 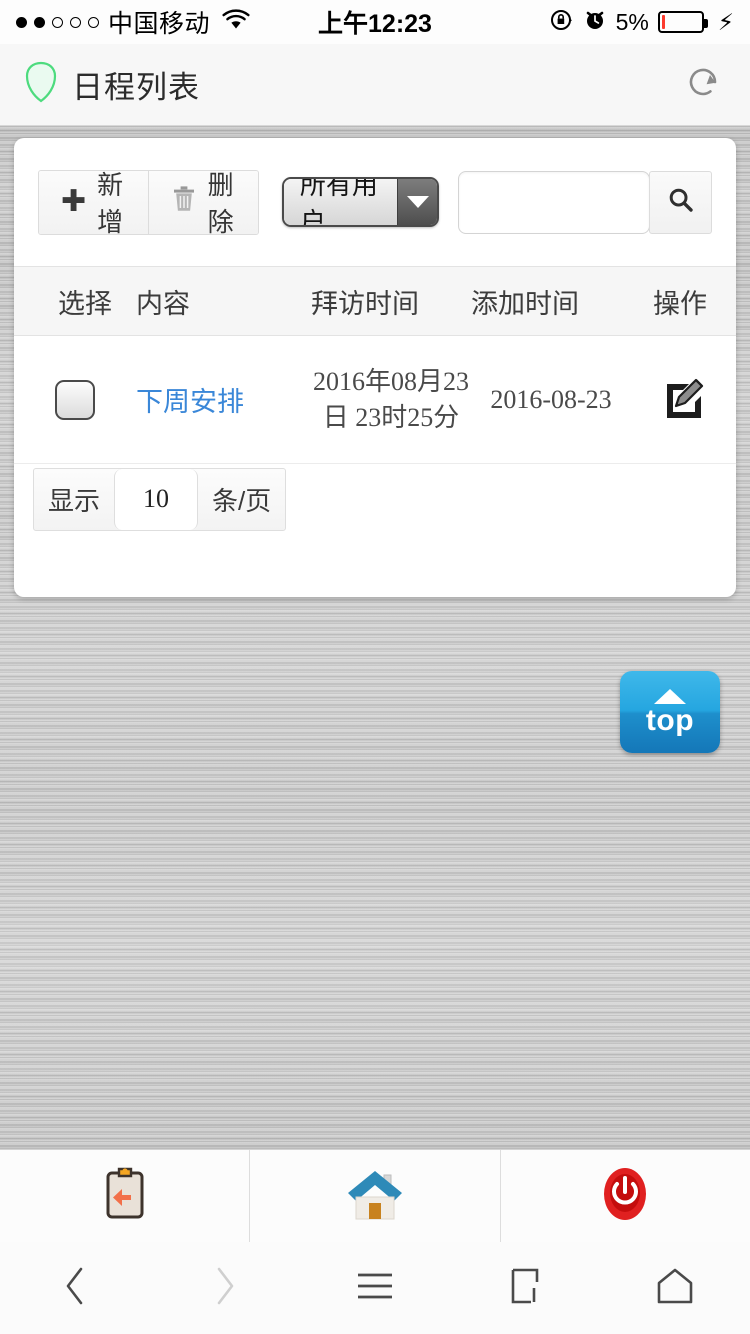 I want to click on home-house-icon, so click(x=375, y=1196).